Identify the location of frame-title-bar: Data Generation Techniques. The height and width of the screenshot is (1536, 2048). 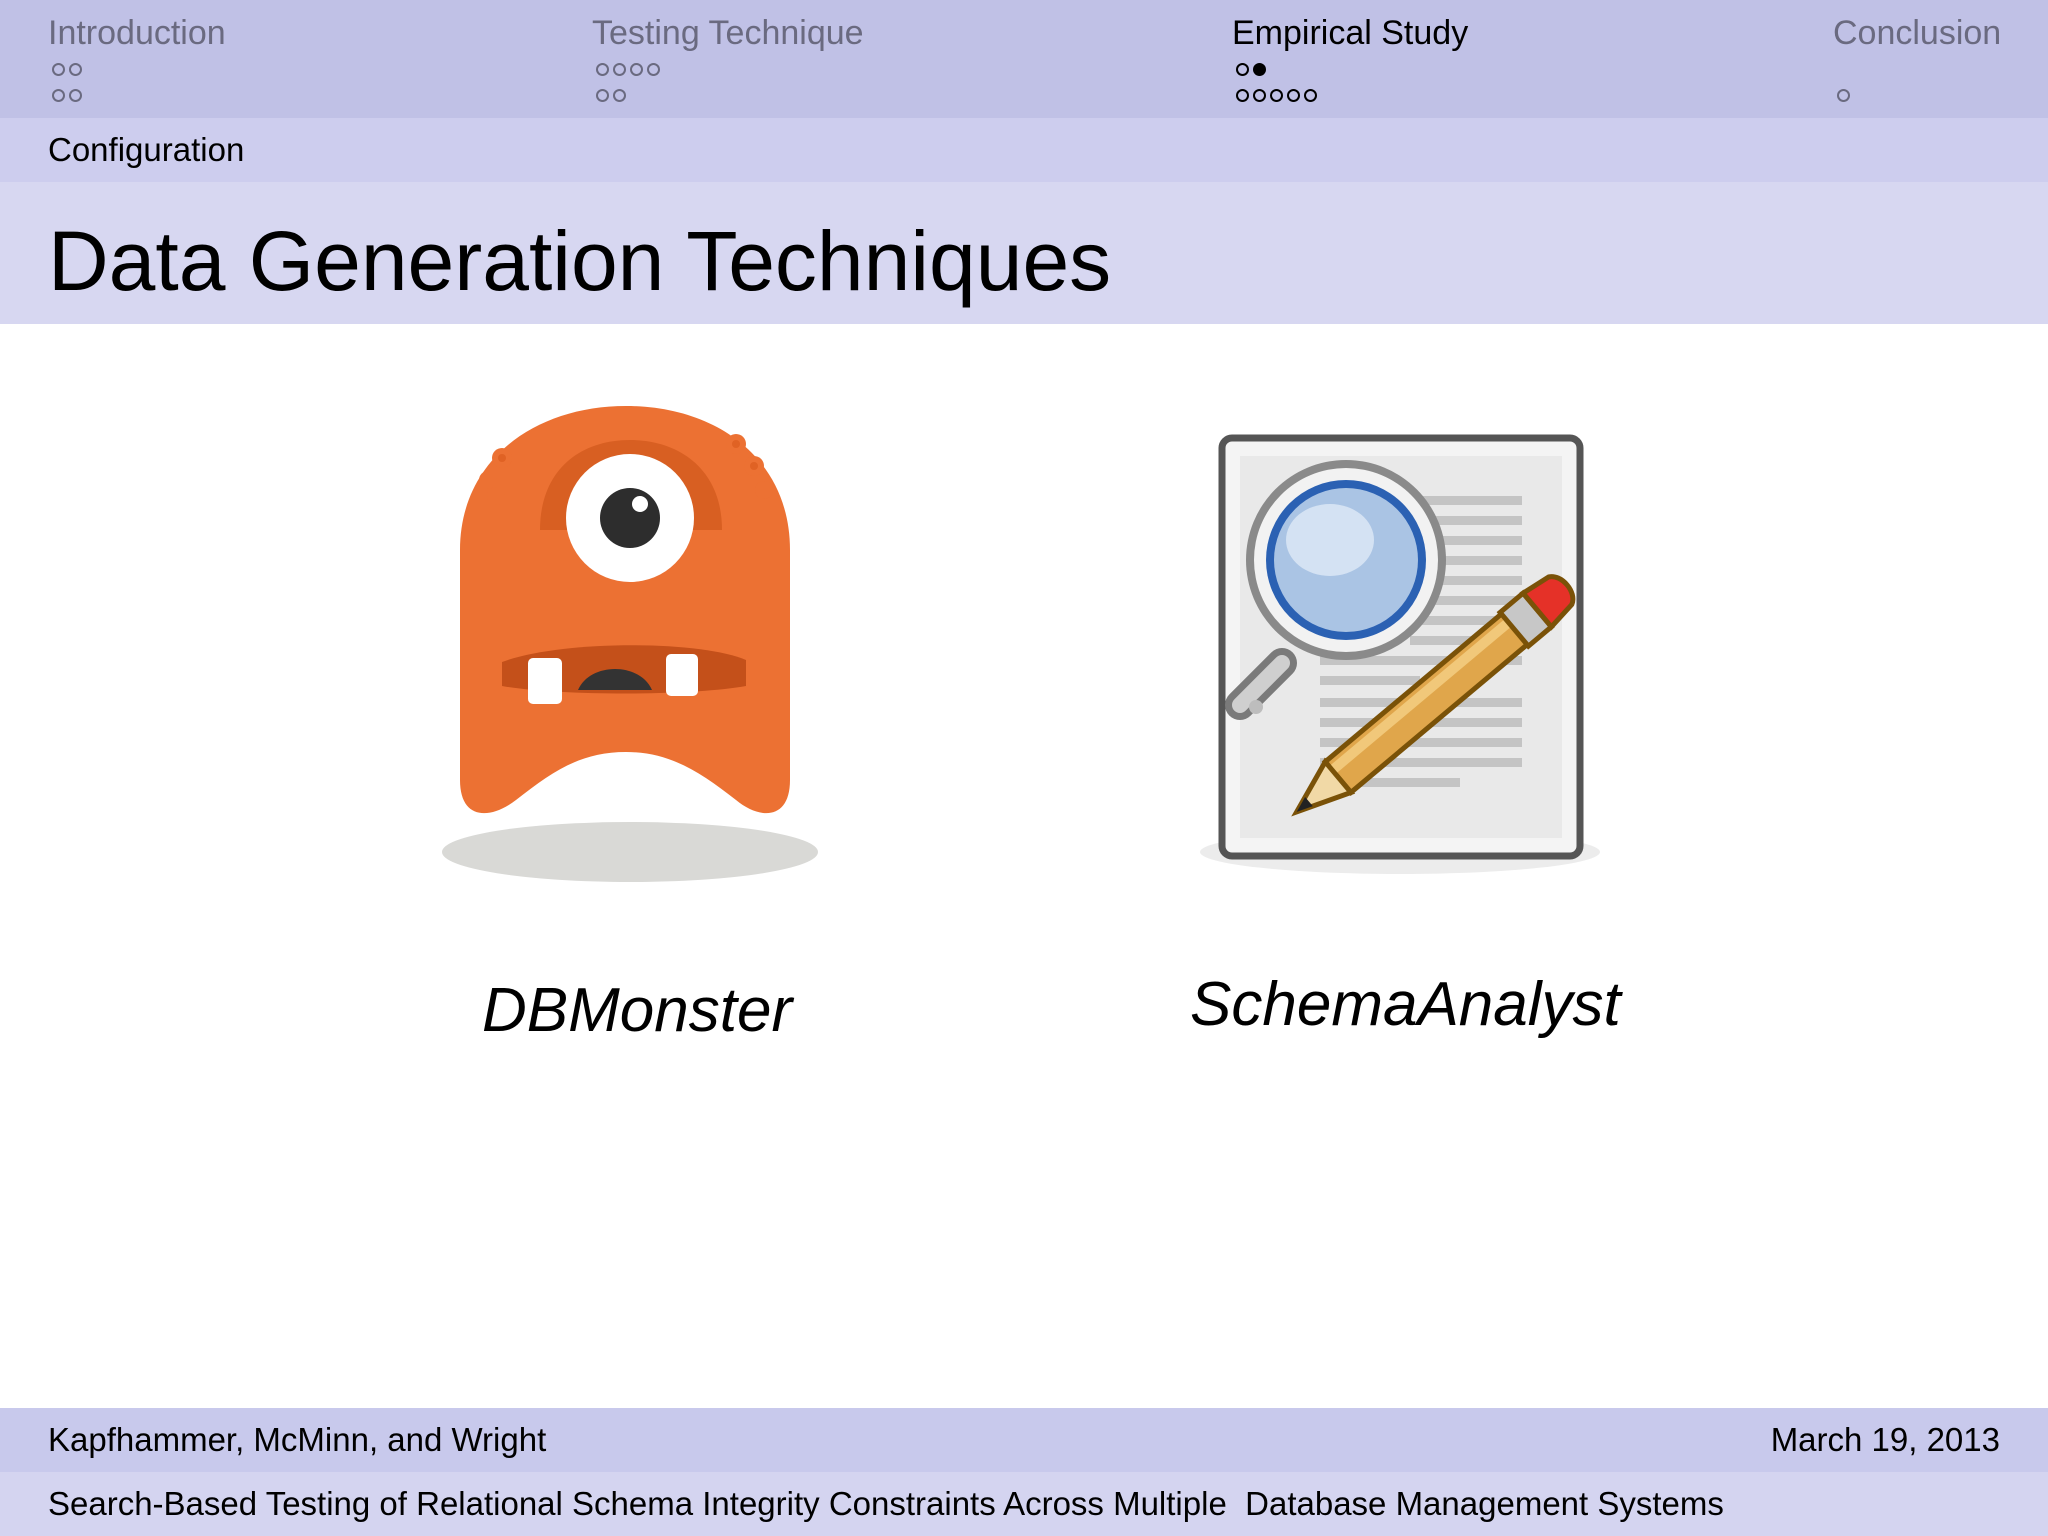
(1024, 253).